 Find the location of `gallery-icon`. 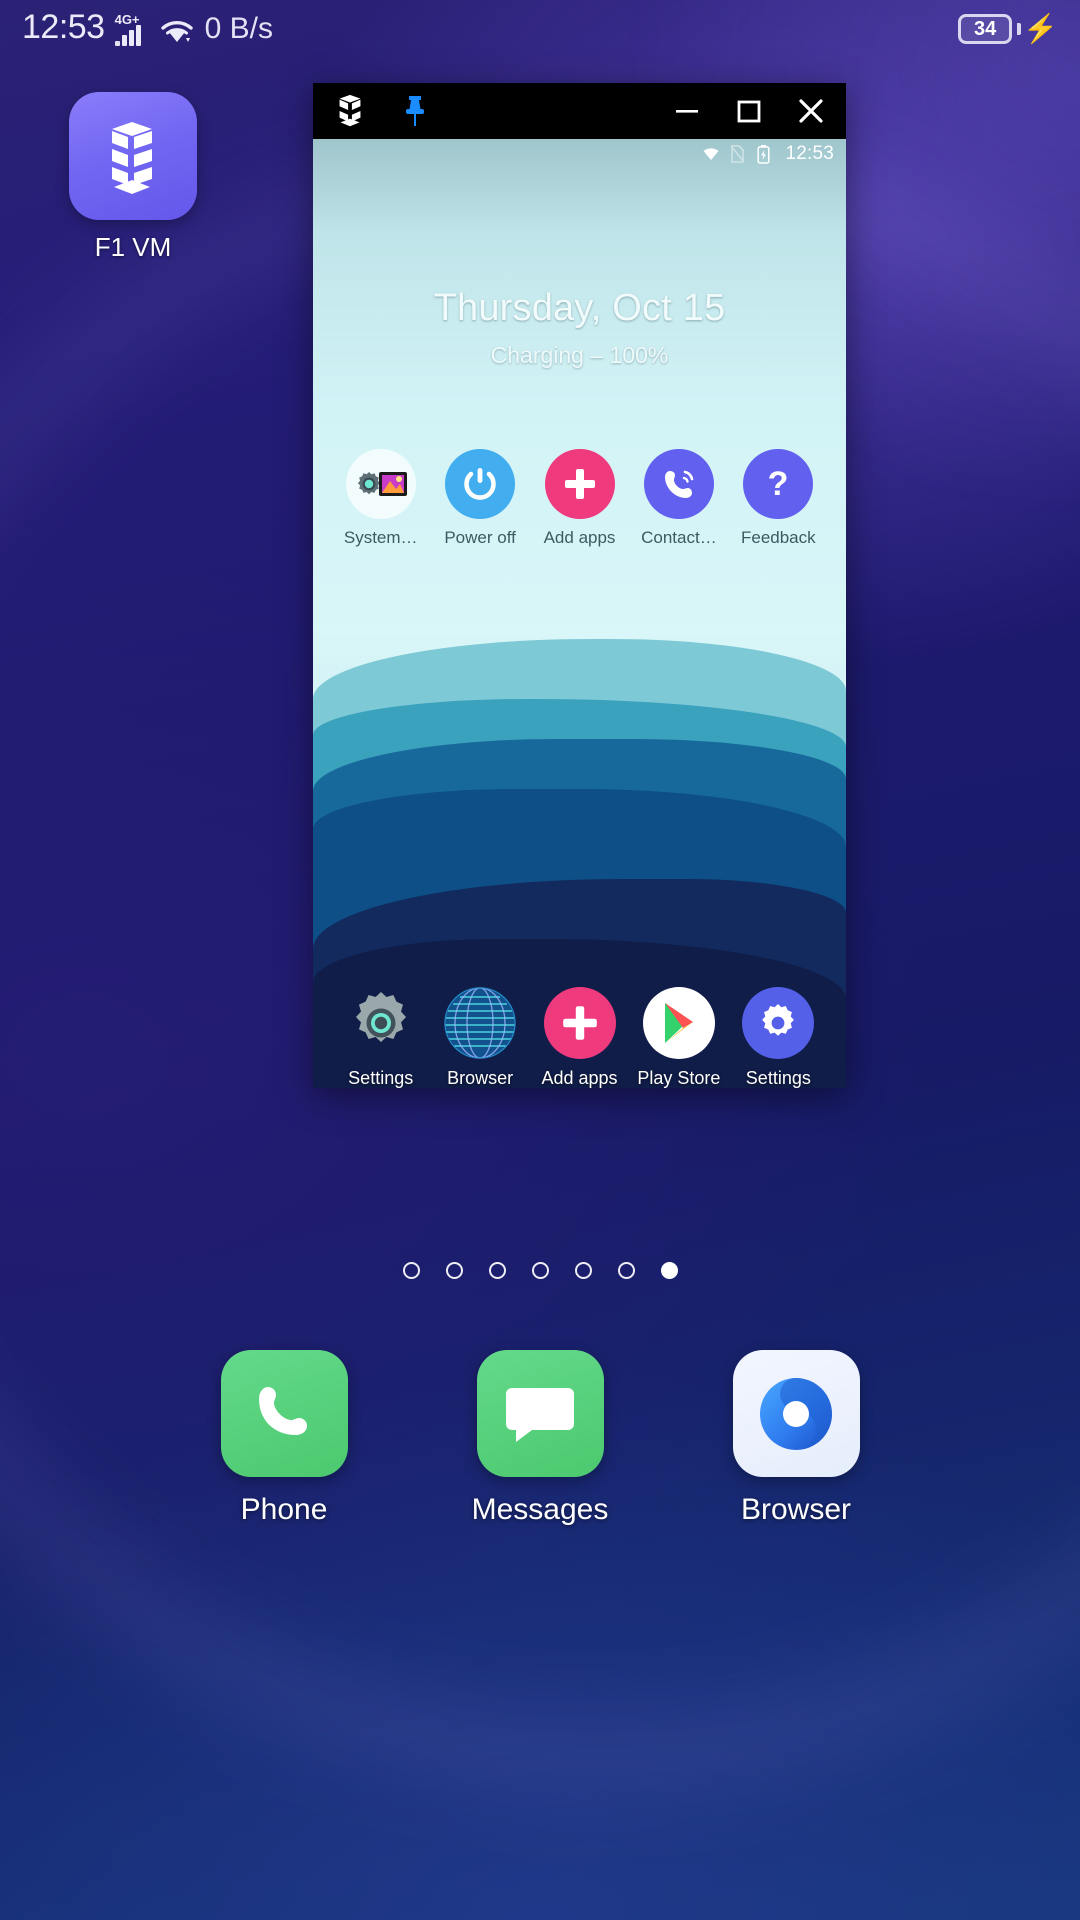

gallery-icon is located at coordinates (392, 484).